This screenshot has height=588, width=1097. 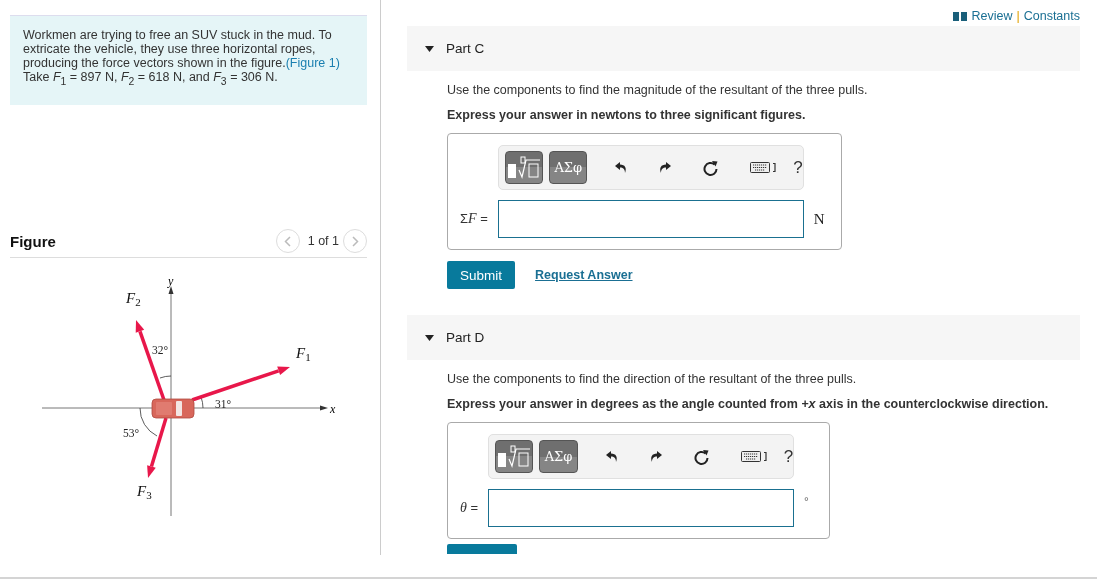 I want to click on vector-label: F$_{3}$, so click(x=144, y=492).